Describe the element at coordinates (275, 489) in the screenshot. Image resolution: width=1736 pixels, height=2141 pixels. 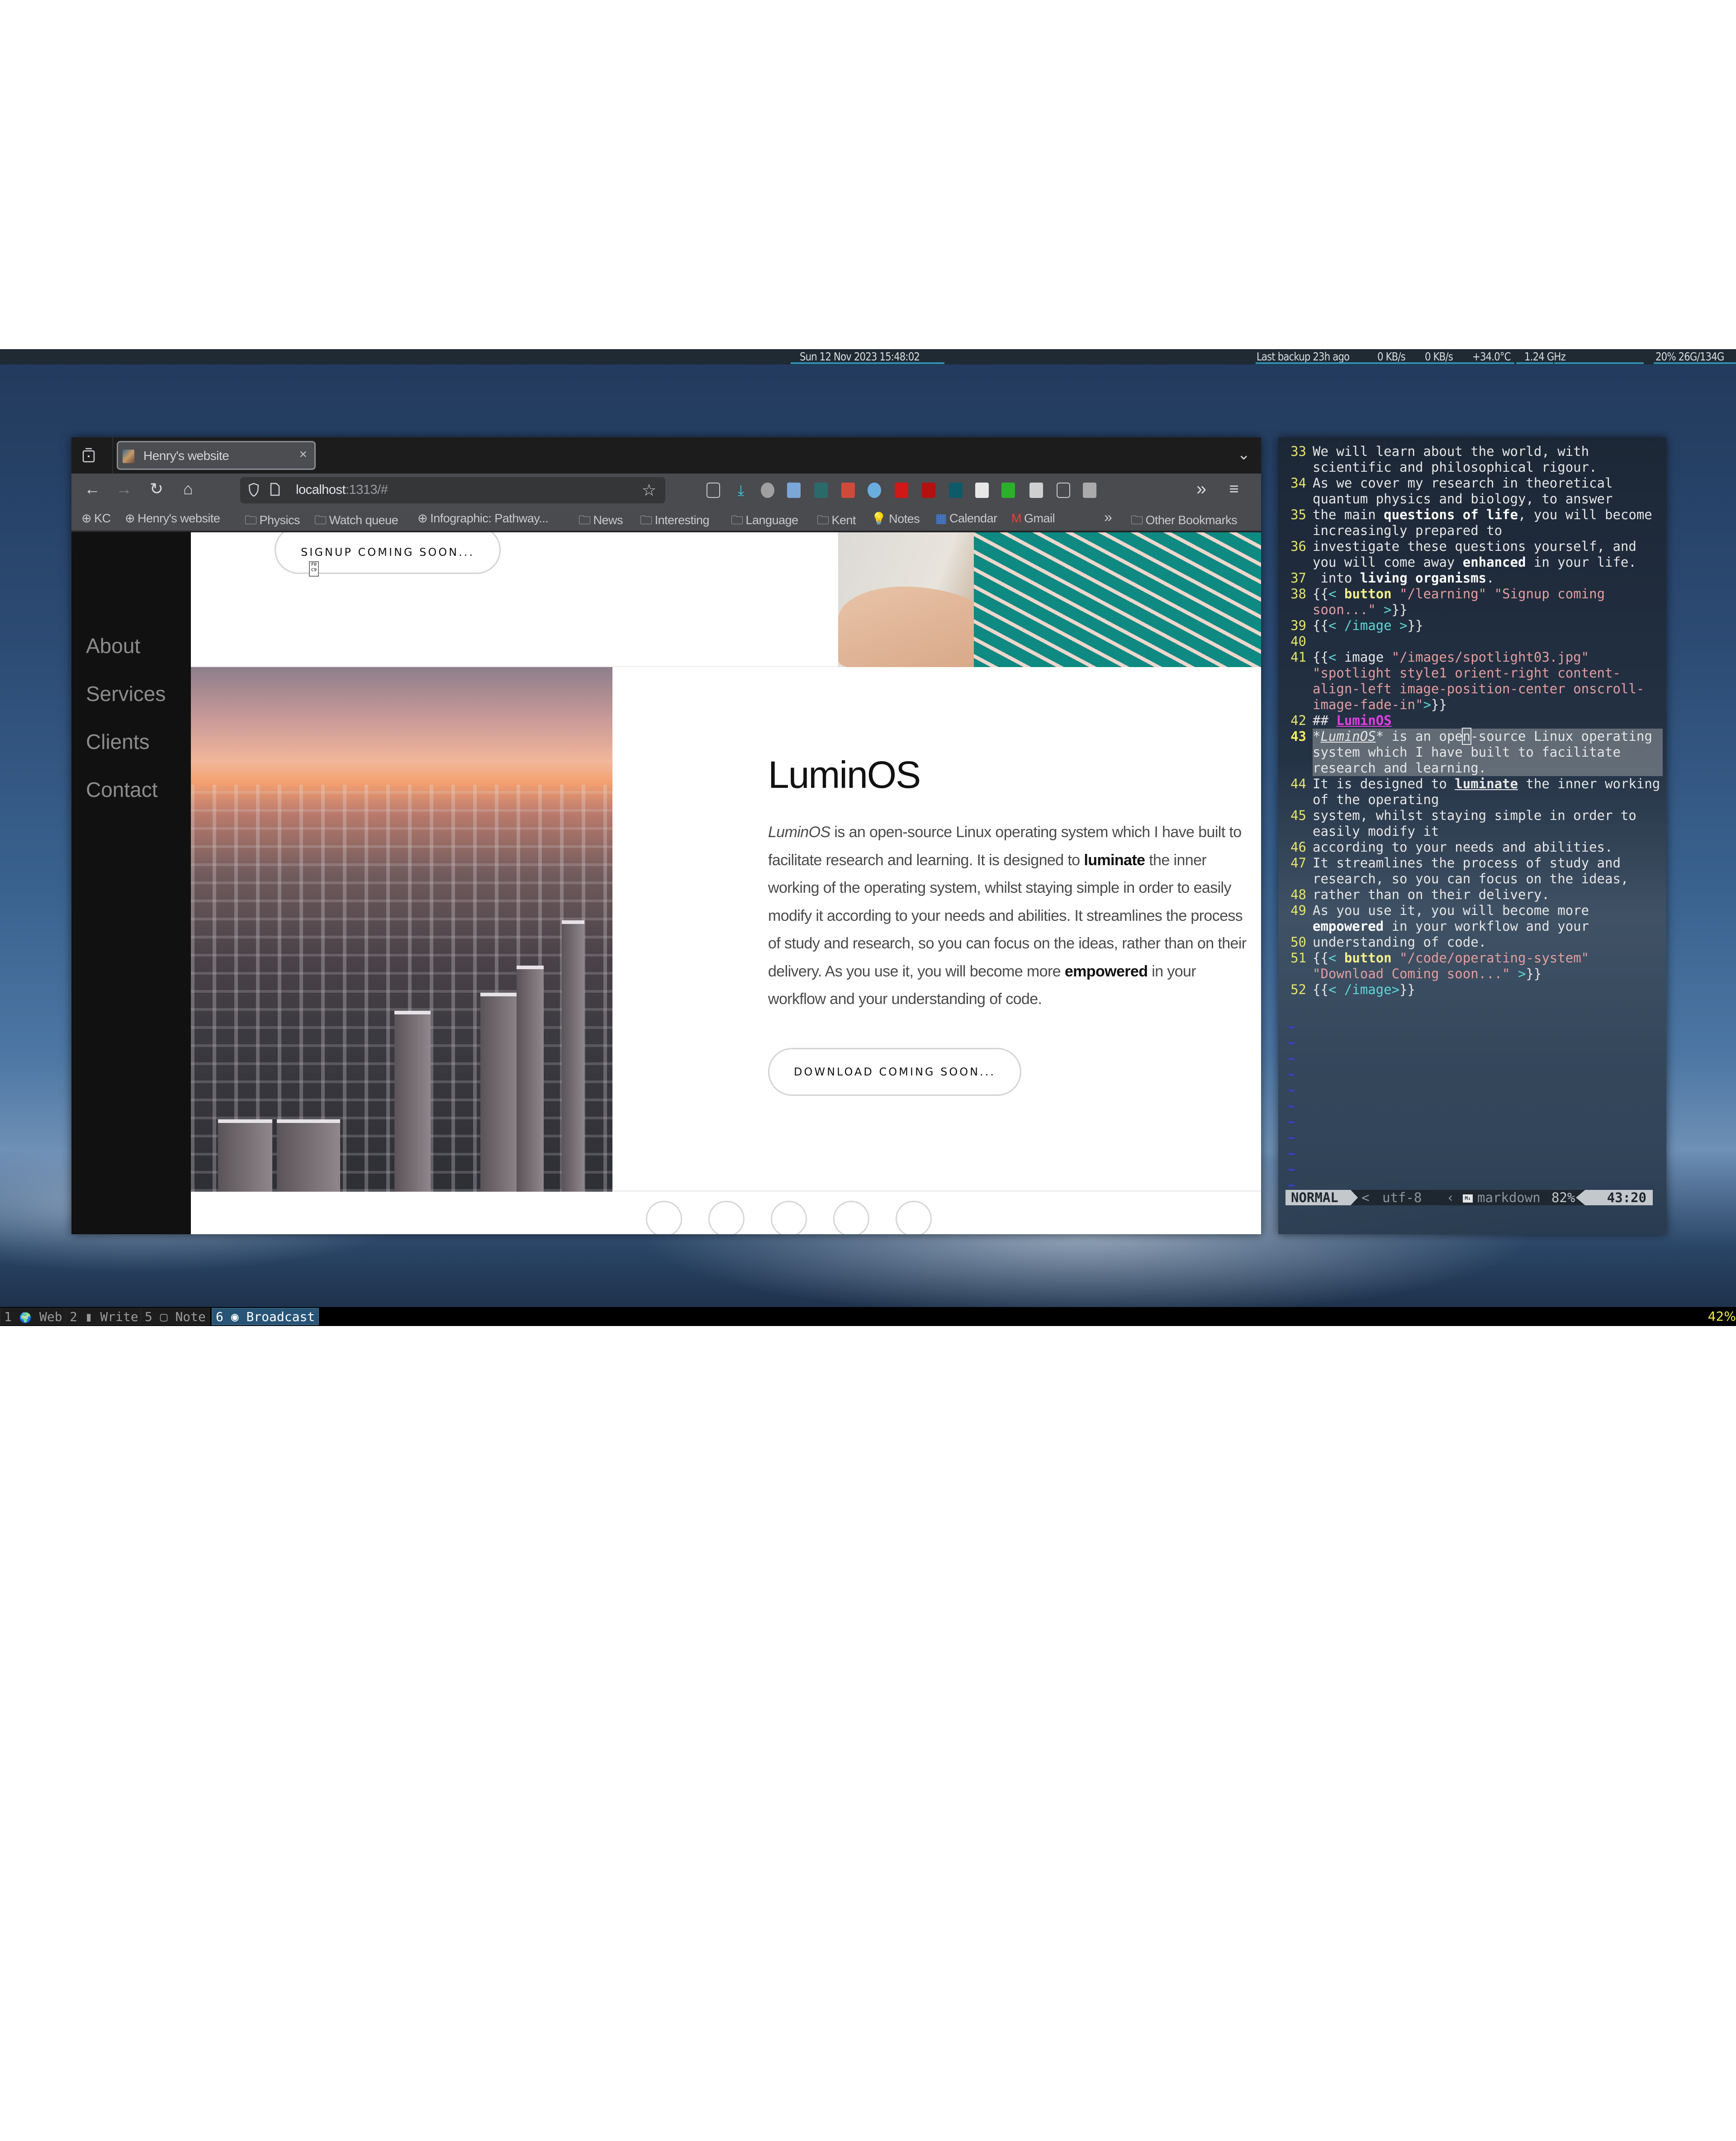
I see `page-info-icon` at that location.